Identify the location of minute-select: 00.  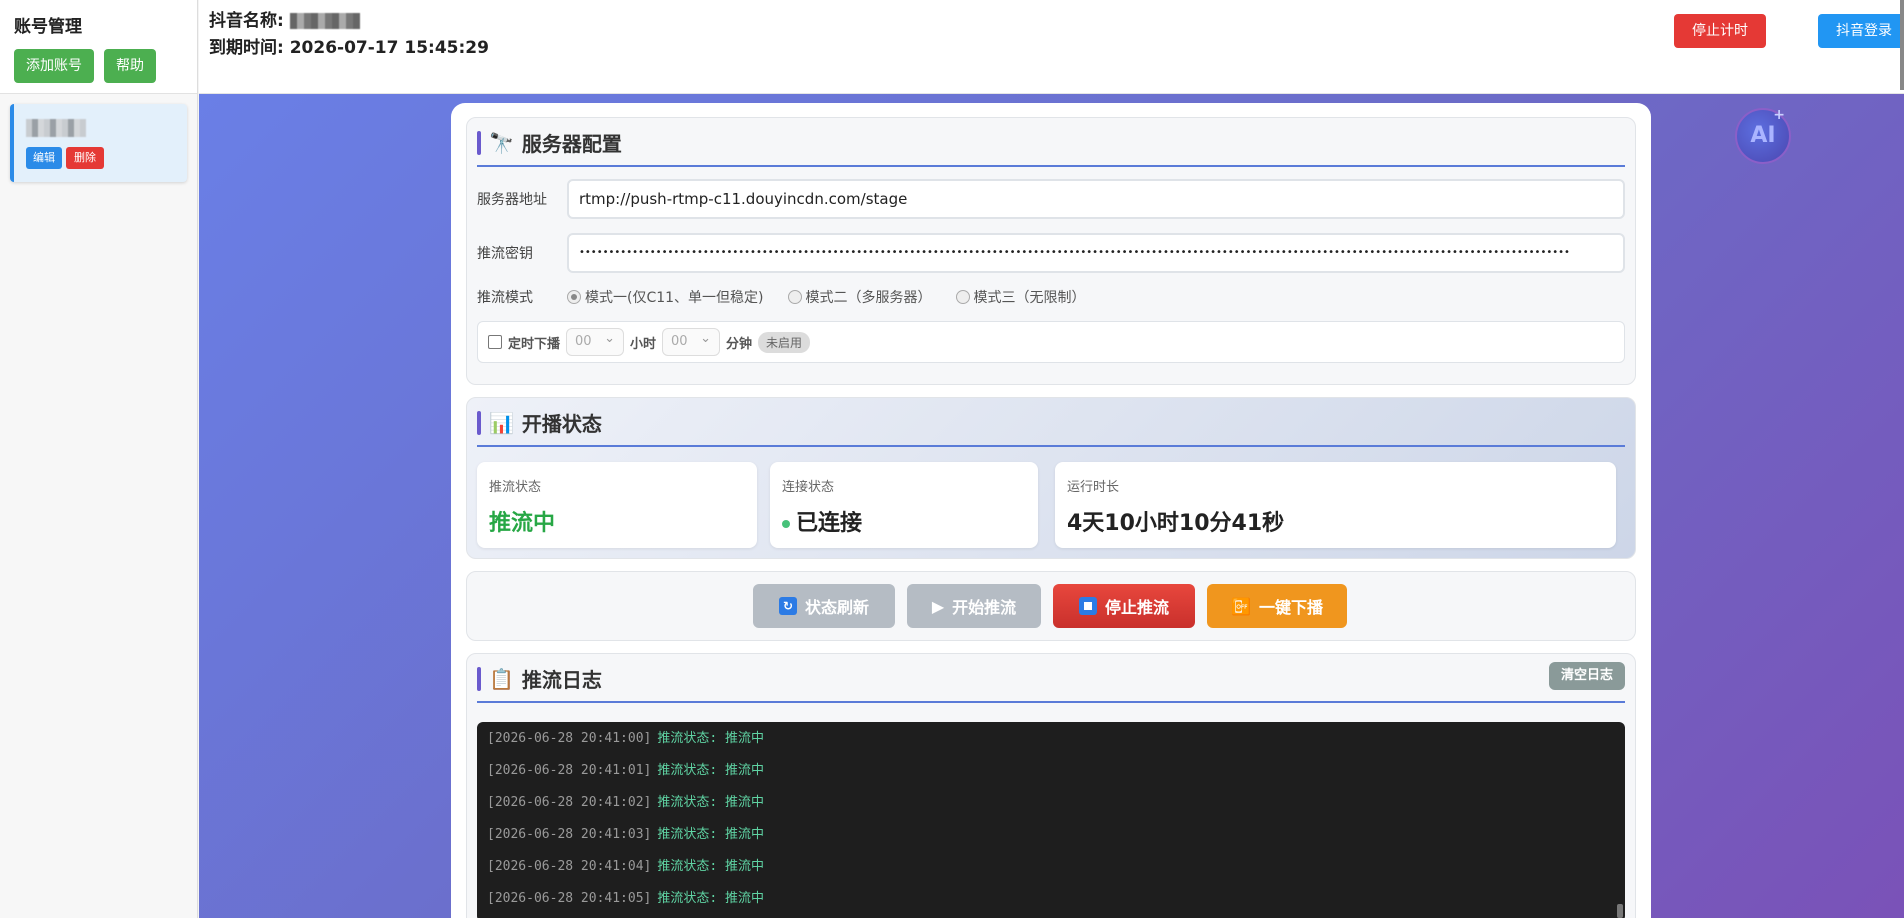
(691, 341).